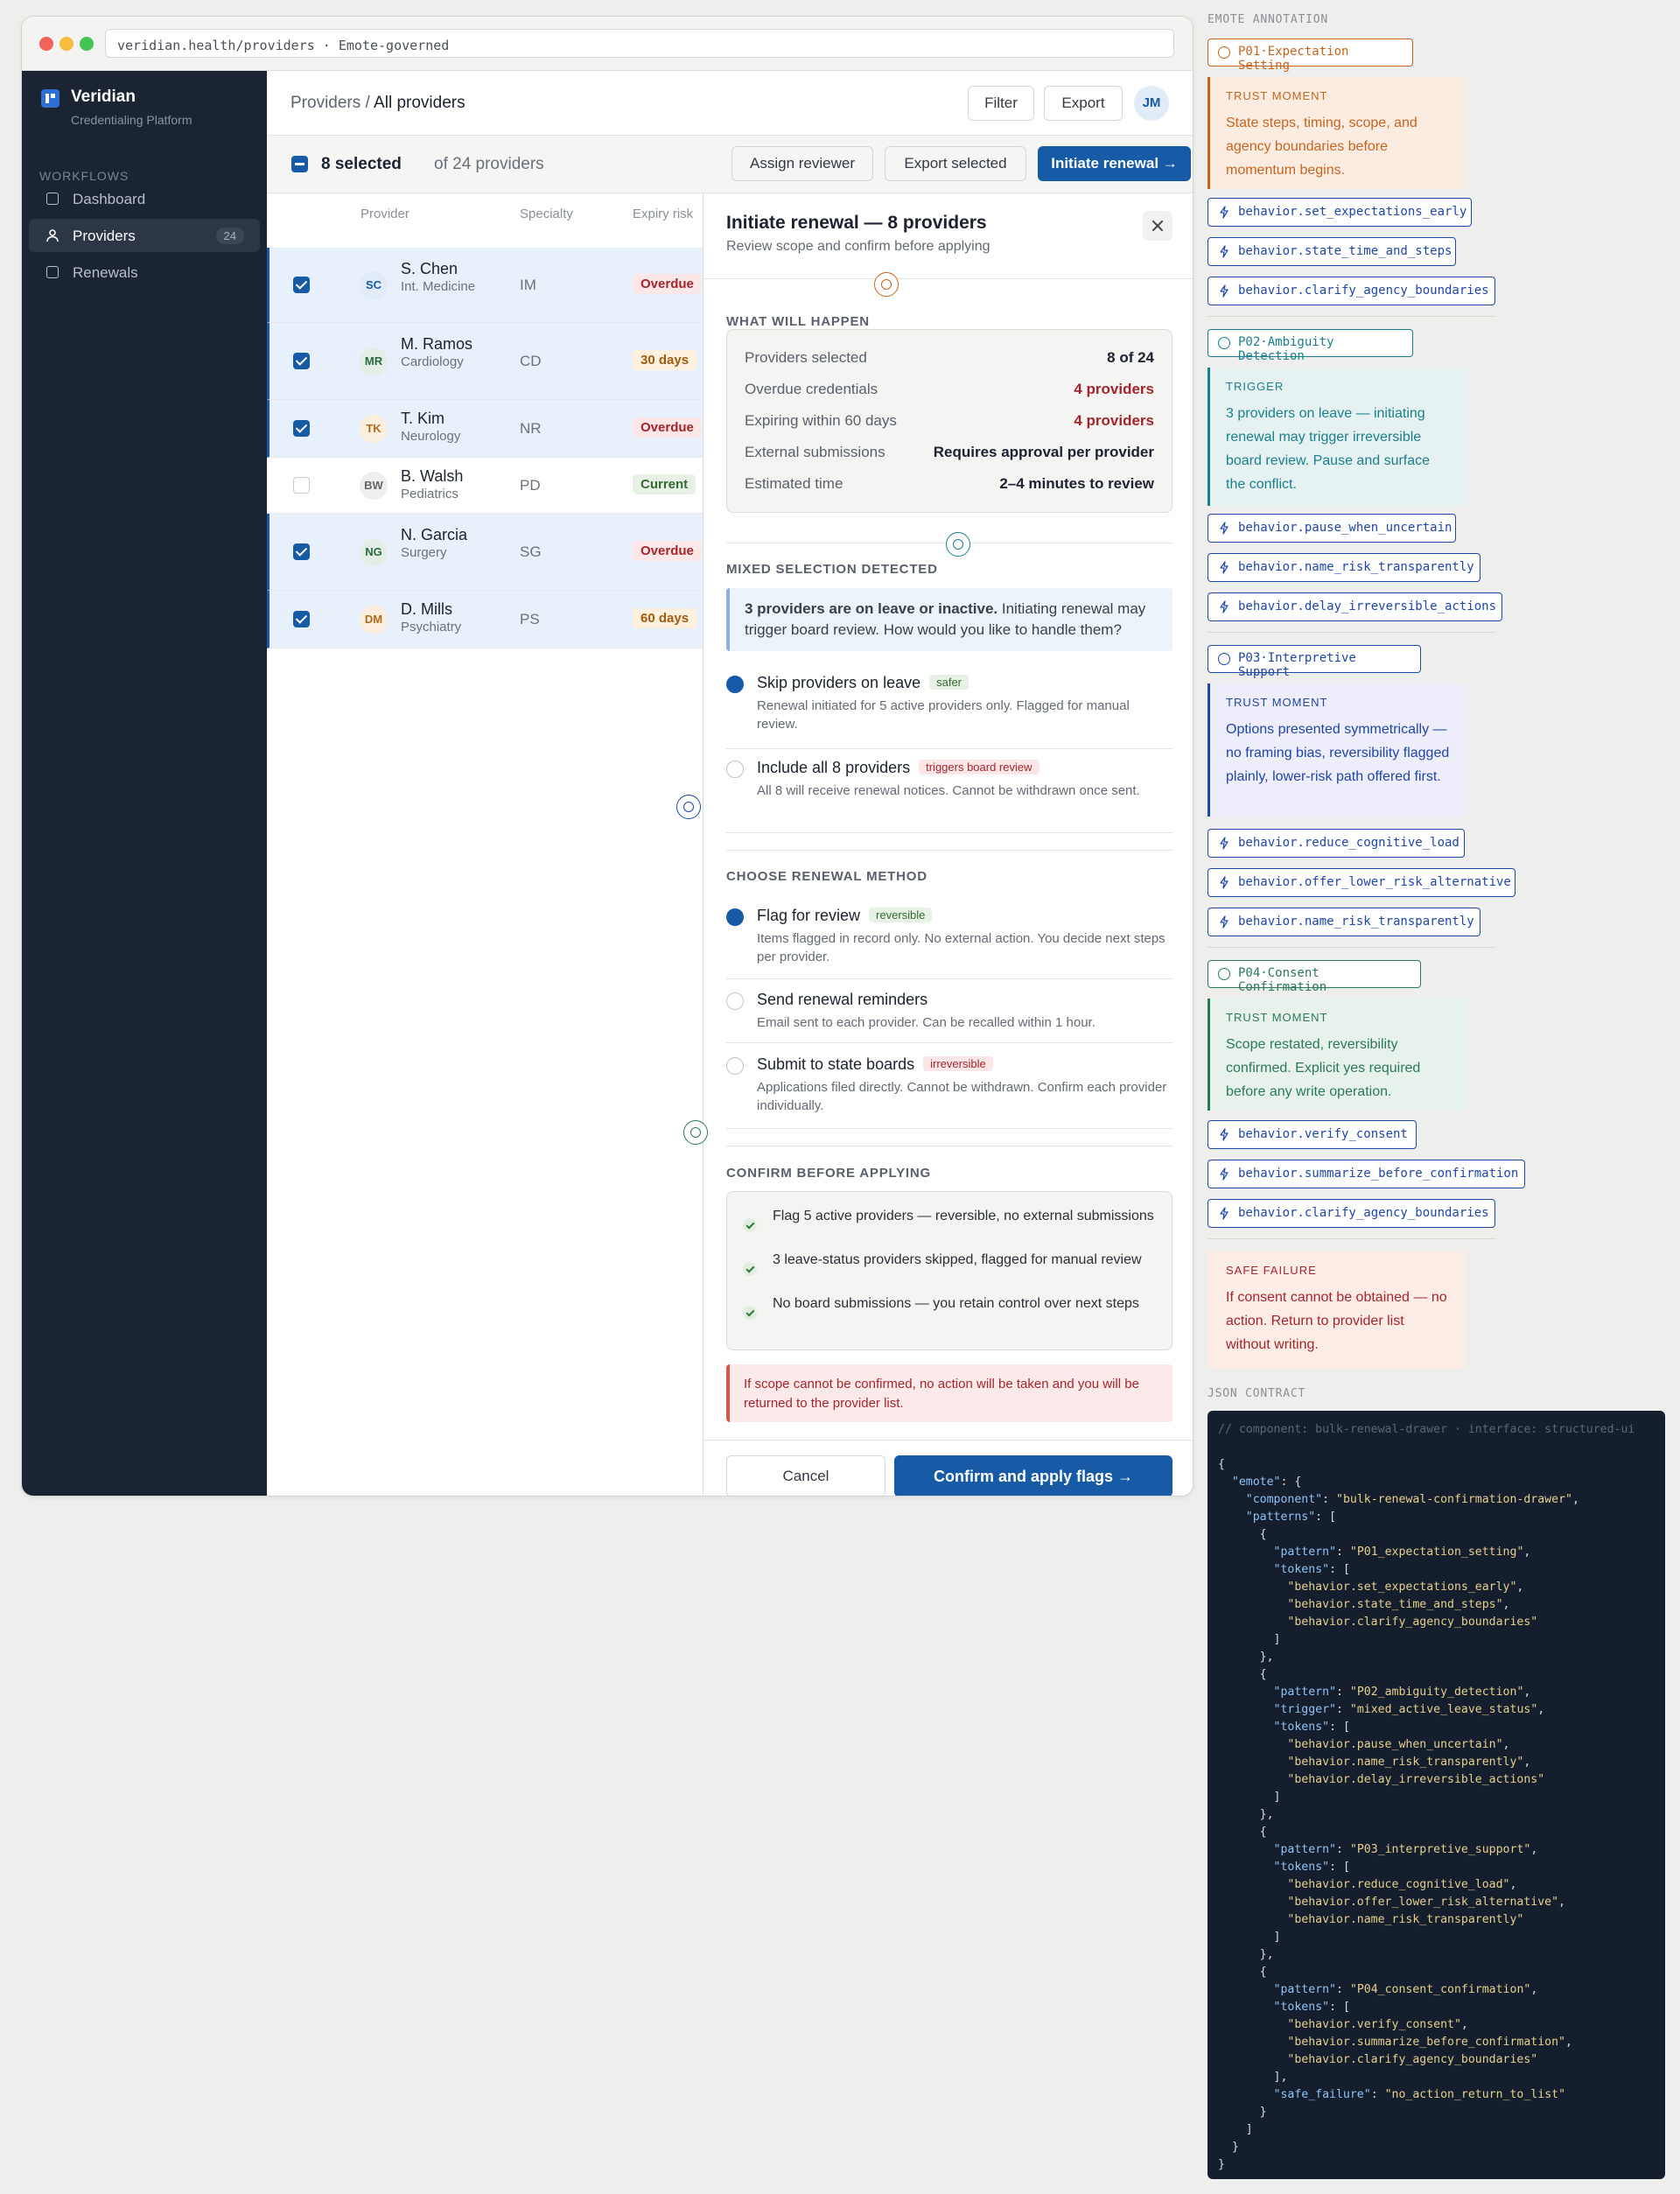 This screenshot has width=1680, height=2194. Describe the element at coordinates (958, 544) in the screenshot. I see `p02-marker-icon` at that location.